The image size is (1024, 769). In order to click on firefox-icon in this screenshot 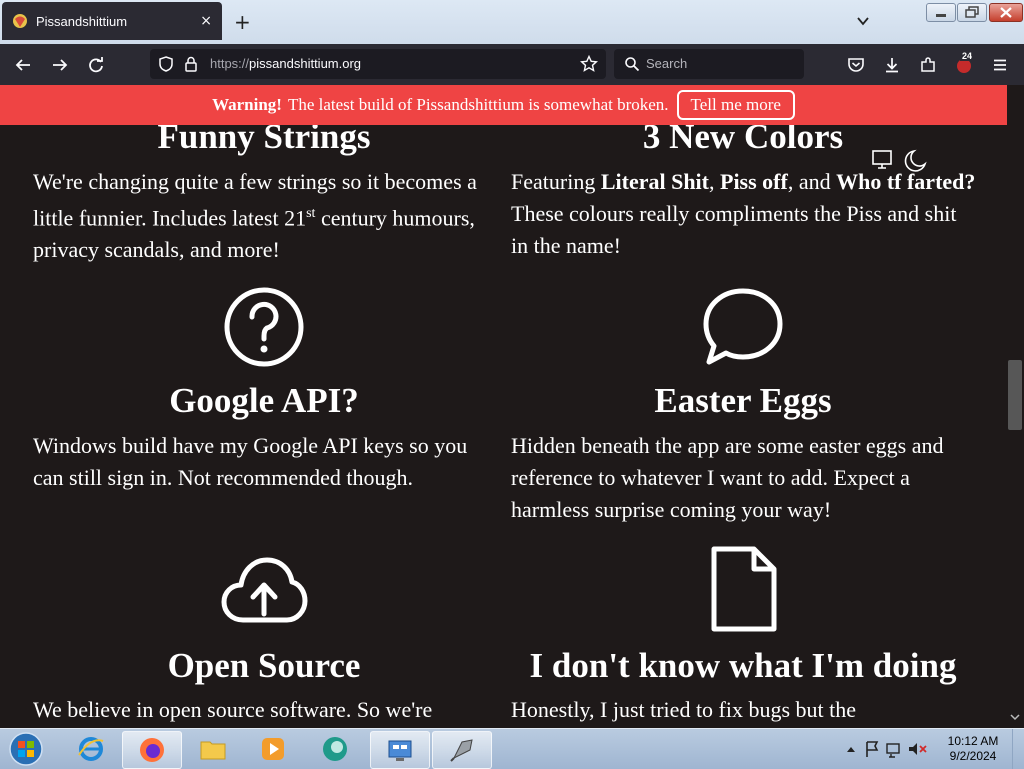, I will do `click(152, 750)`.